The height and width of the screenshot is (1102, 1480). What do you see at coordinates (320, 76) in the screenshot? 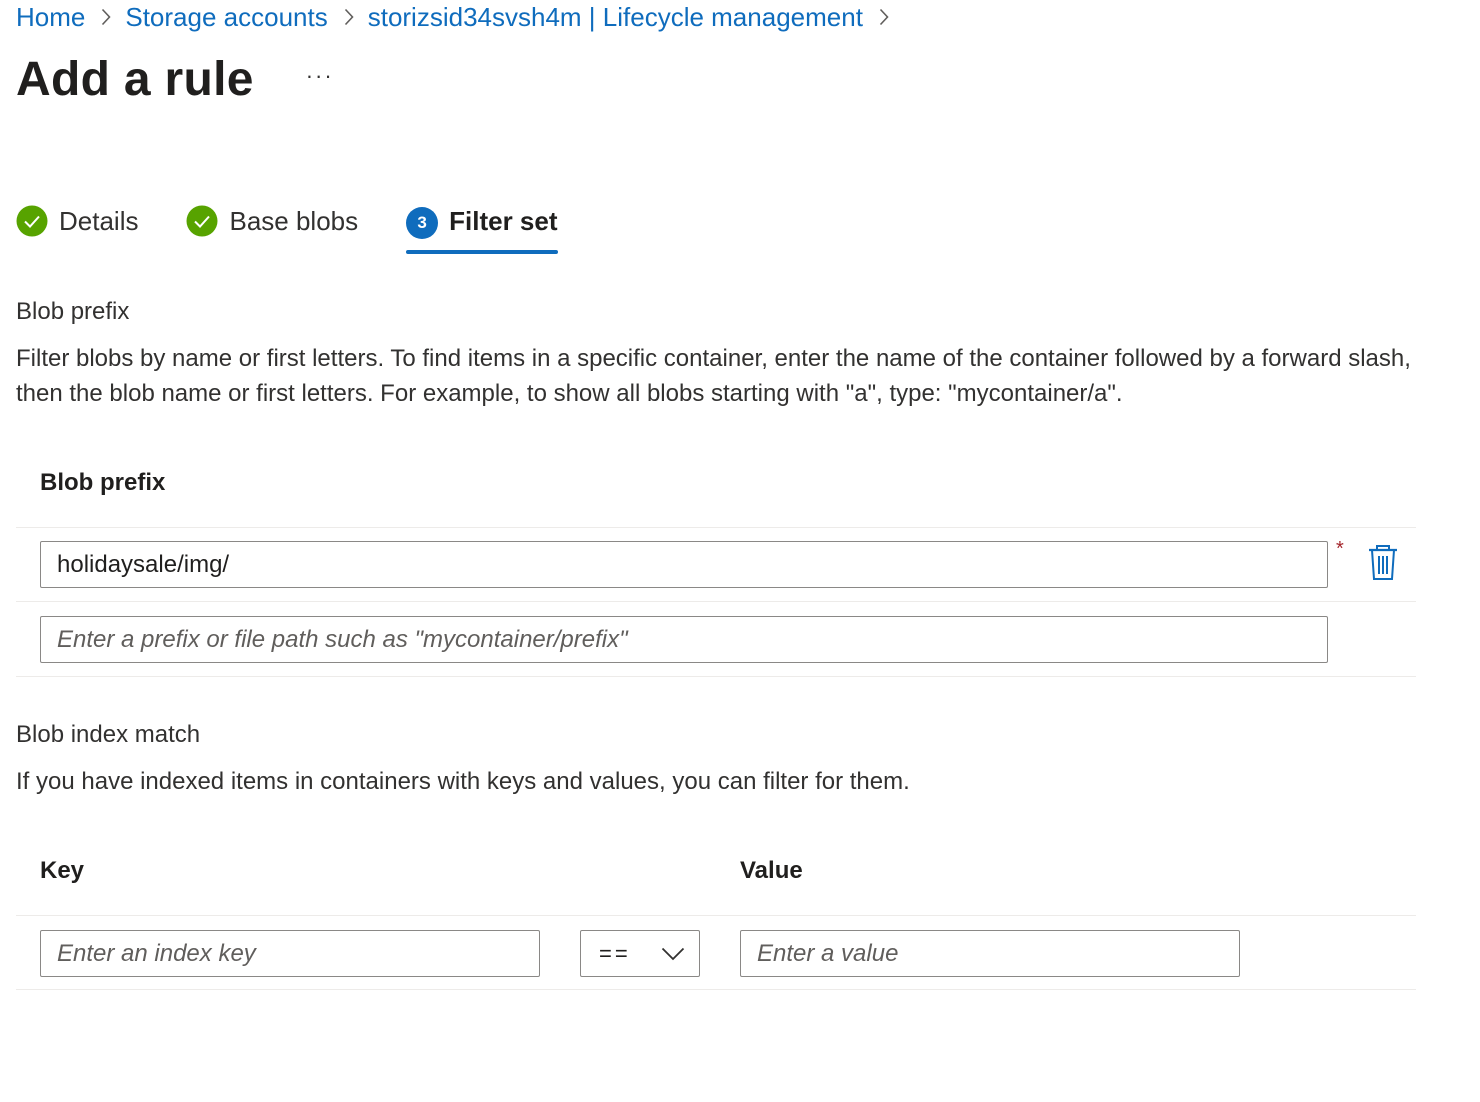
I see `more-options-button: ···` at bounding box center [320, 76].